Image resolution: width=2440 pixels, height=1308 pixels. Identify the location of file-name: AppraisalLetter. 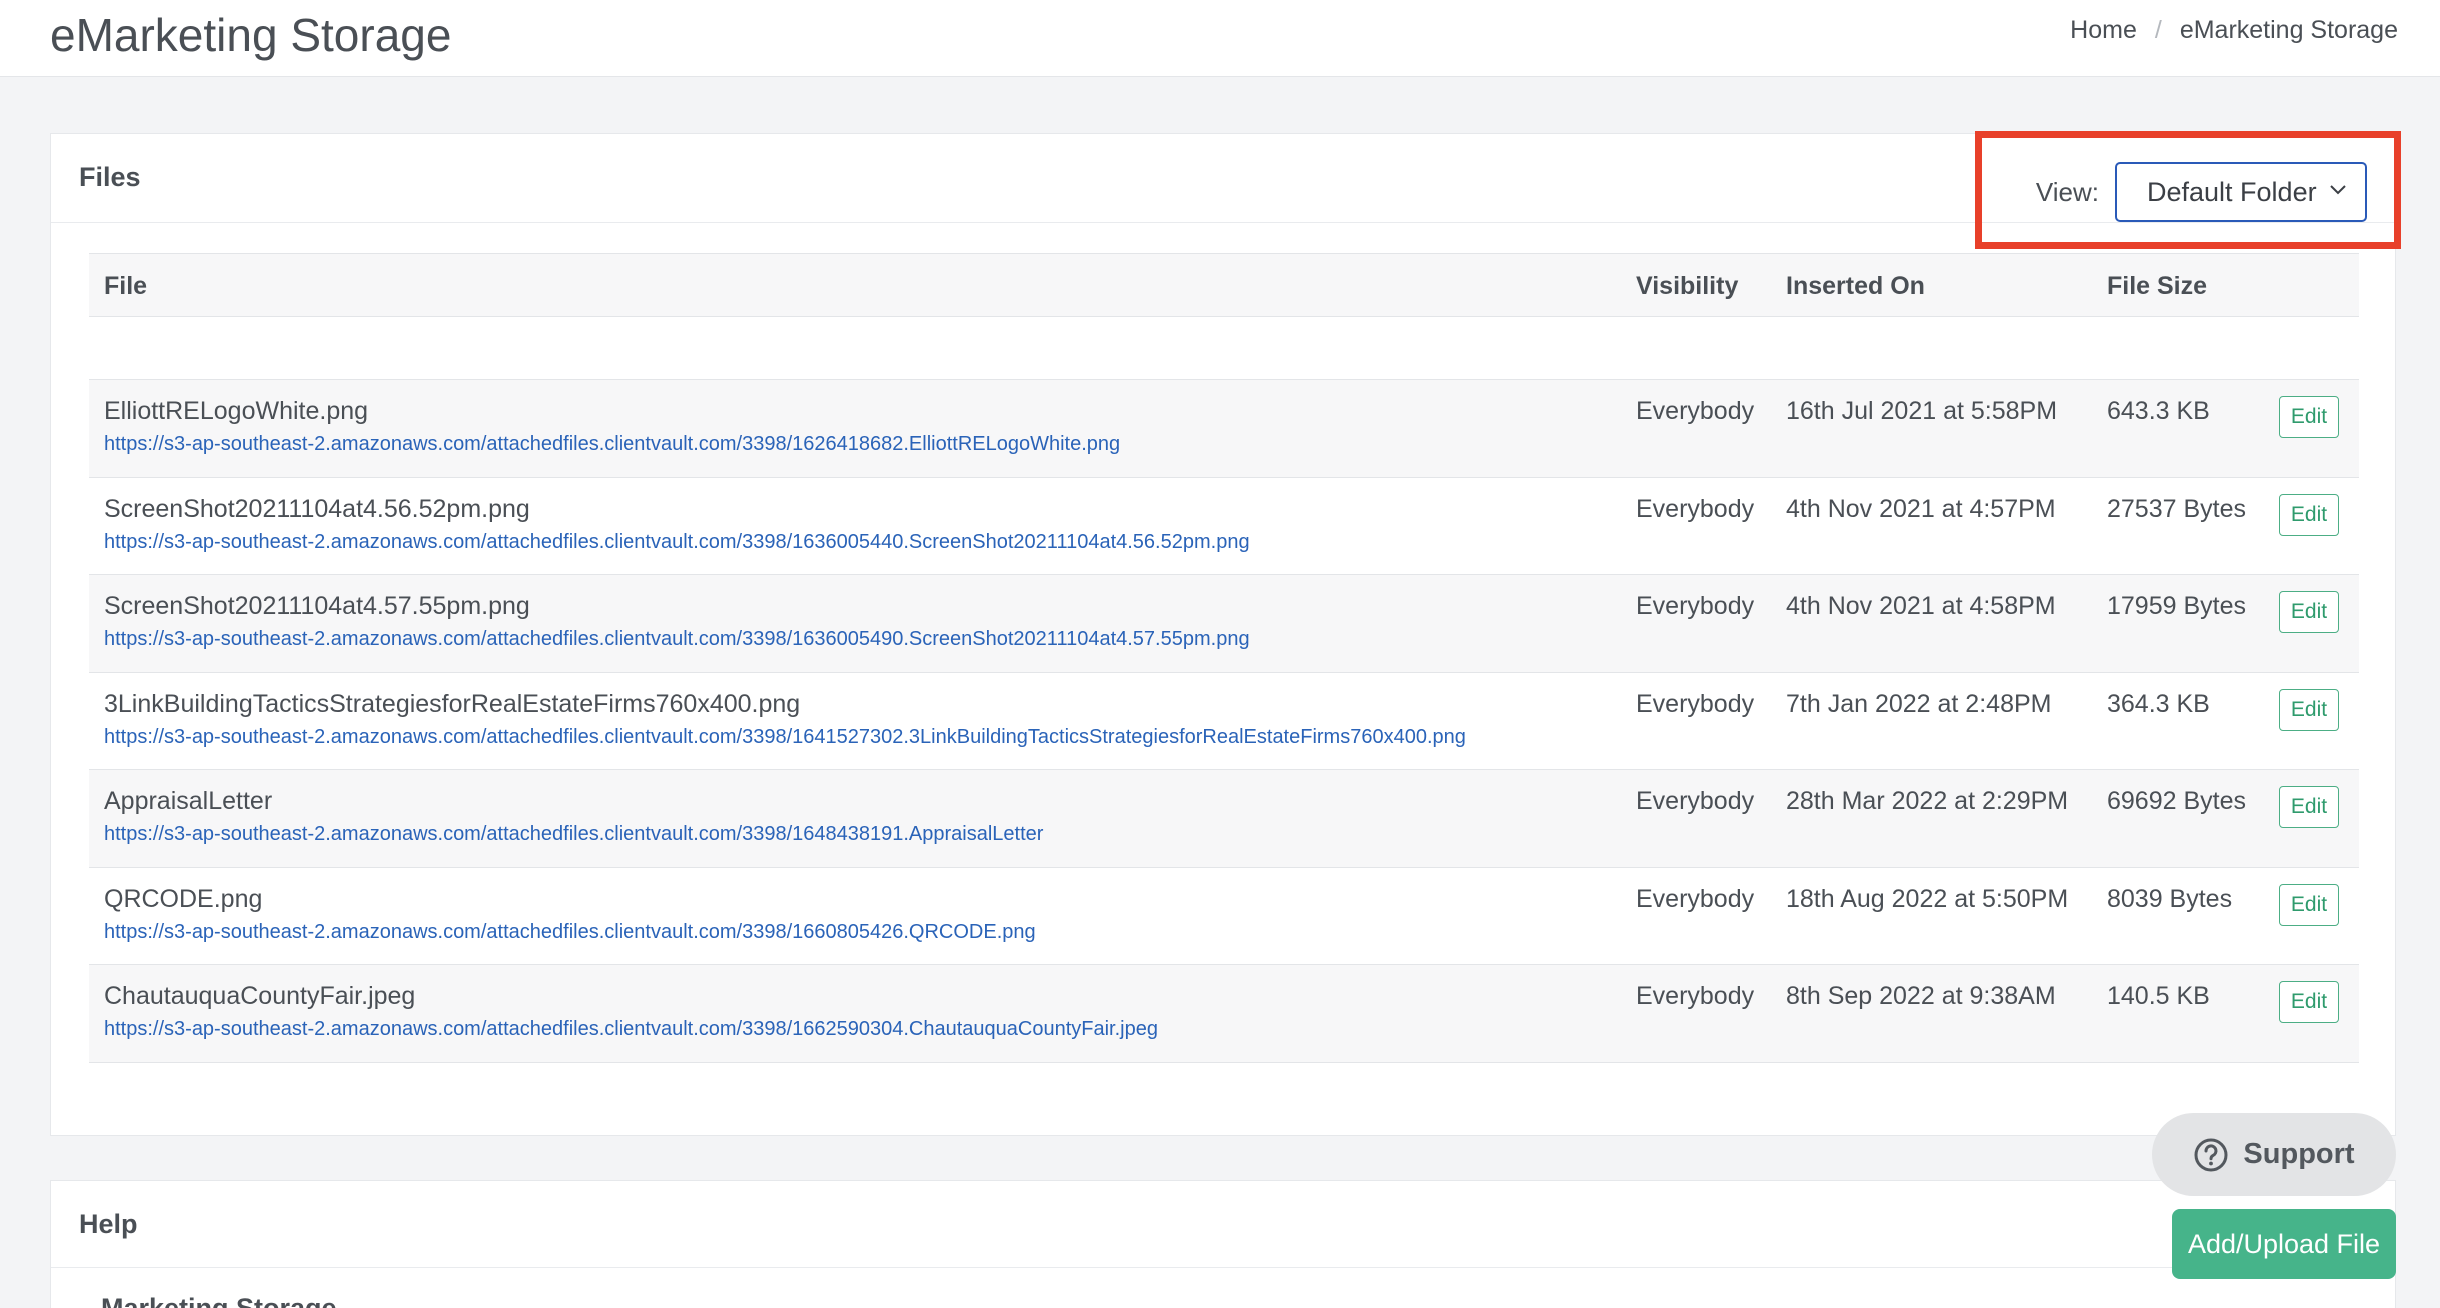
(188, 801).